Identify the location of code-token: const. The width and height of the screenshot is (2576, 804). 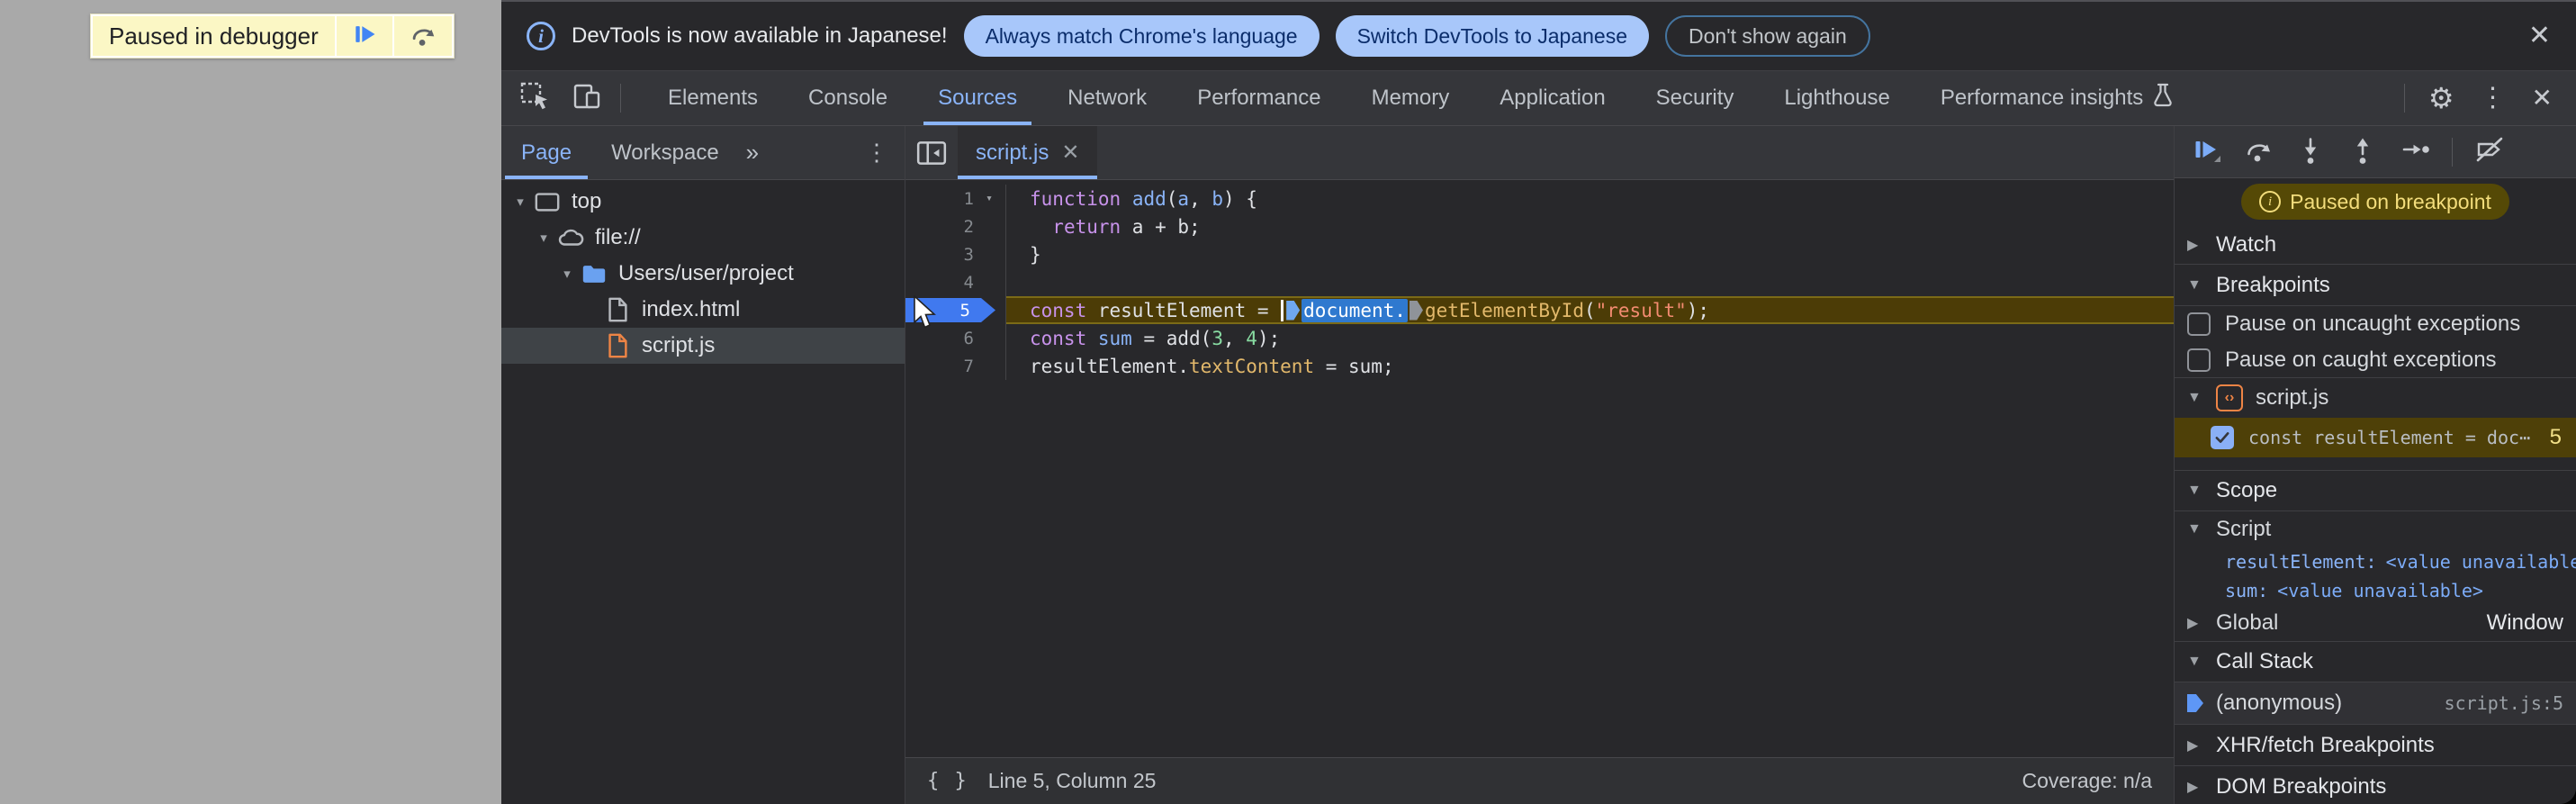
(1058, 338).